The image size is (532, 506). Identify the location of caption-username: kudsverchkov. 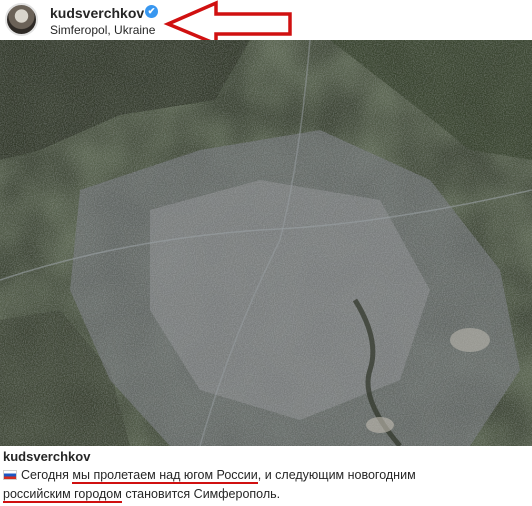
(46, 456).